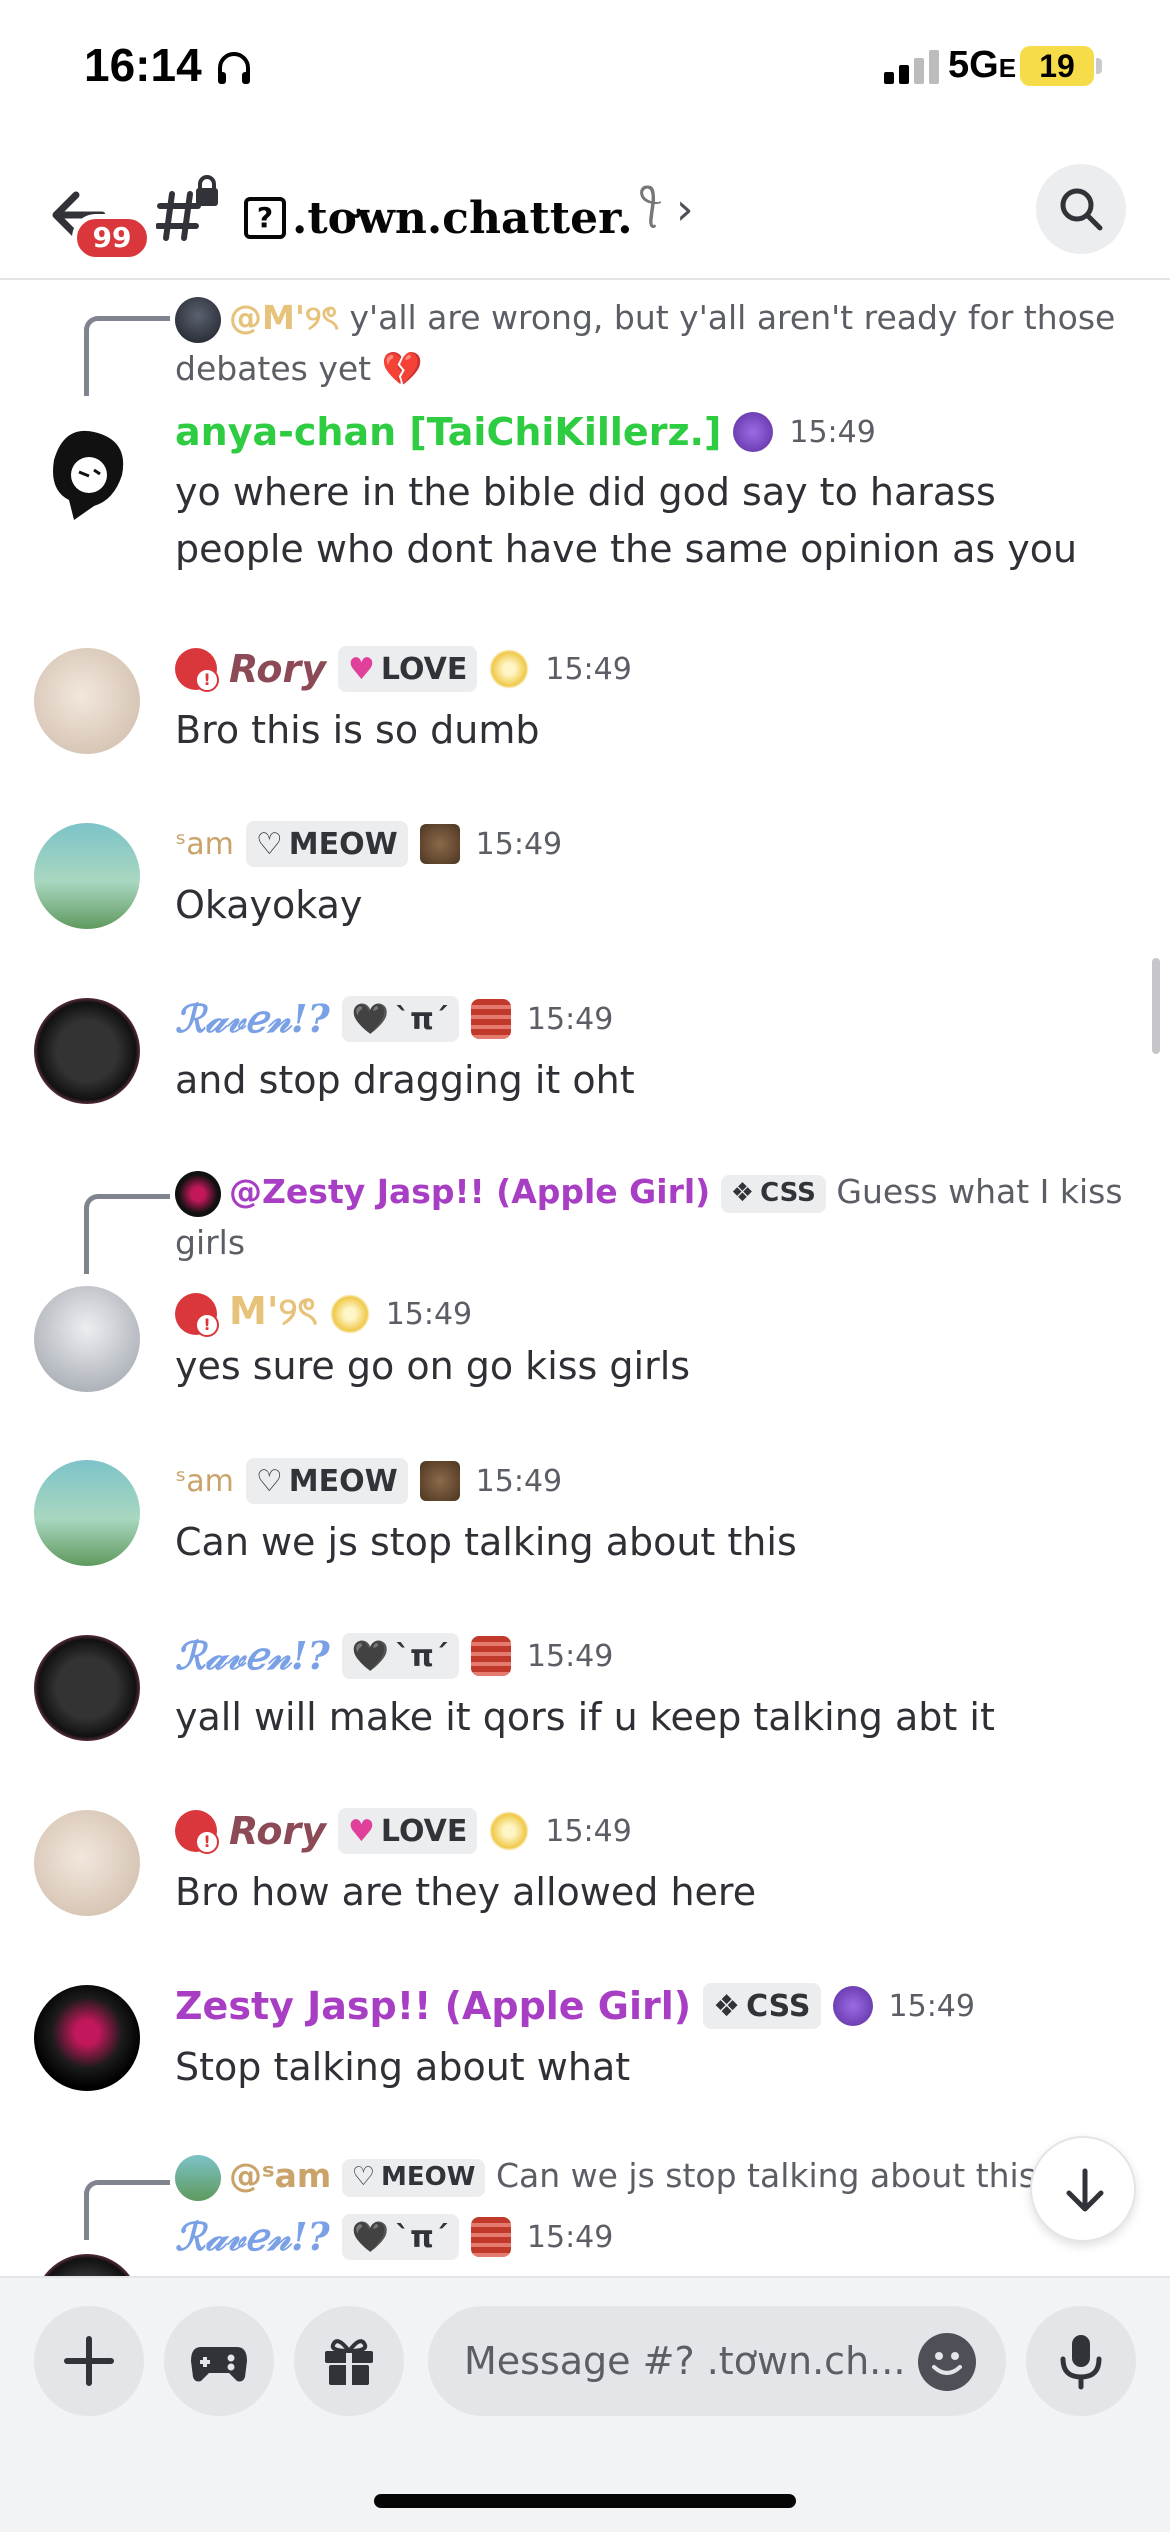 The width and height of the screenshot is (1170, 2532). I want to click on user-tag: 🖤 ˋπˊ, so click(400, 2237).